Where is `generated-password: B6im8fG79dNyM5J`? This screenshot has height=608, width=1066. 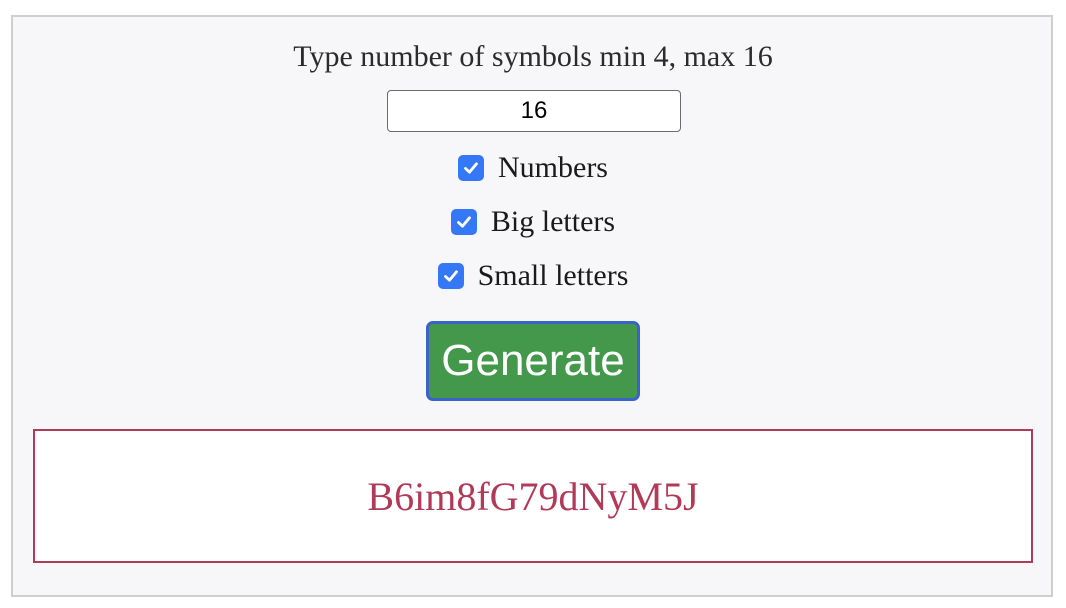 generated-password: B6im8fG79dNyM5J is located at coordinates (533, 496).